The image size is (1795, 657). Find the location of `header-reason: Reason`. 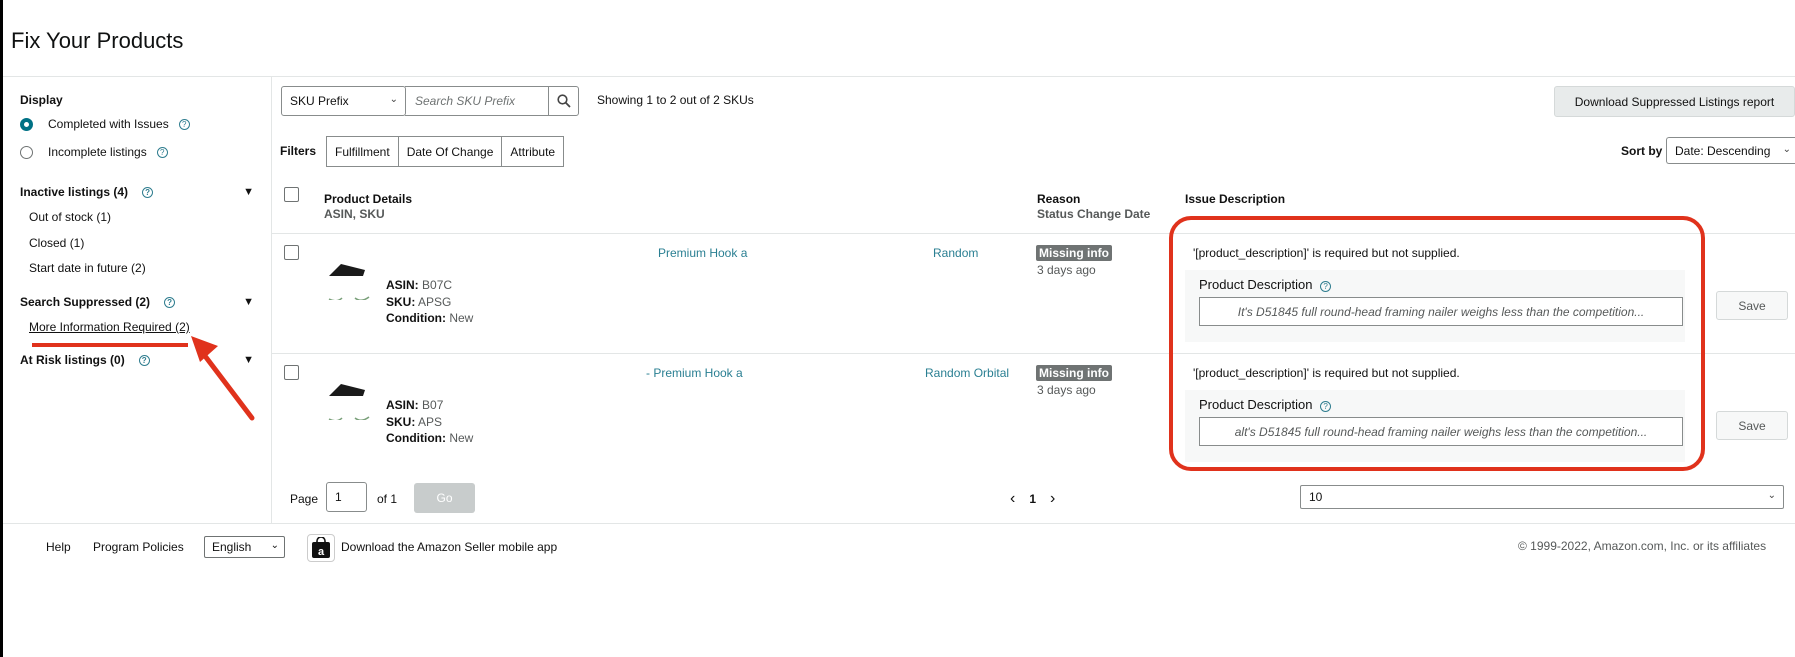

header-reason: Reason is located at coordinates (1058, 199).